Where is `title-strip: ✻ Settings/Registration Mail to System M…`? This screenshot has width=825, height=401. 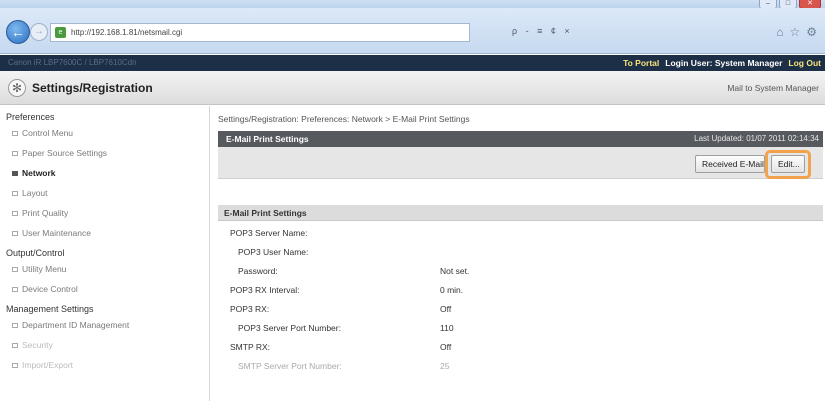 title-strip: ✻ Settings/Registration Mail to System M… is located at coordinates (412, 88).